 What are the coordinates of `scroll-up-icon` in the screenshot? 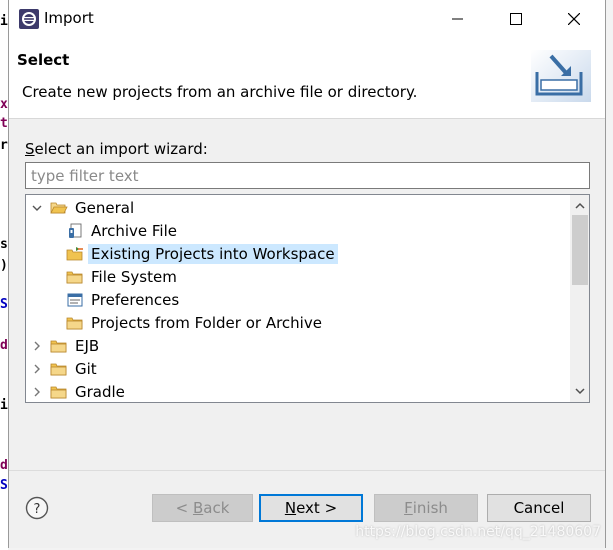 It's located at (580, 206).